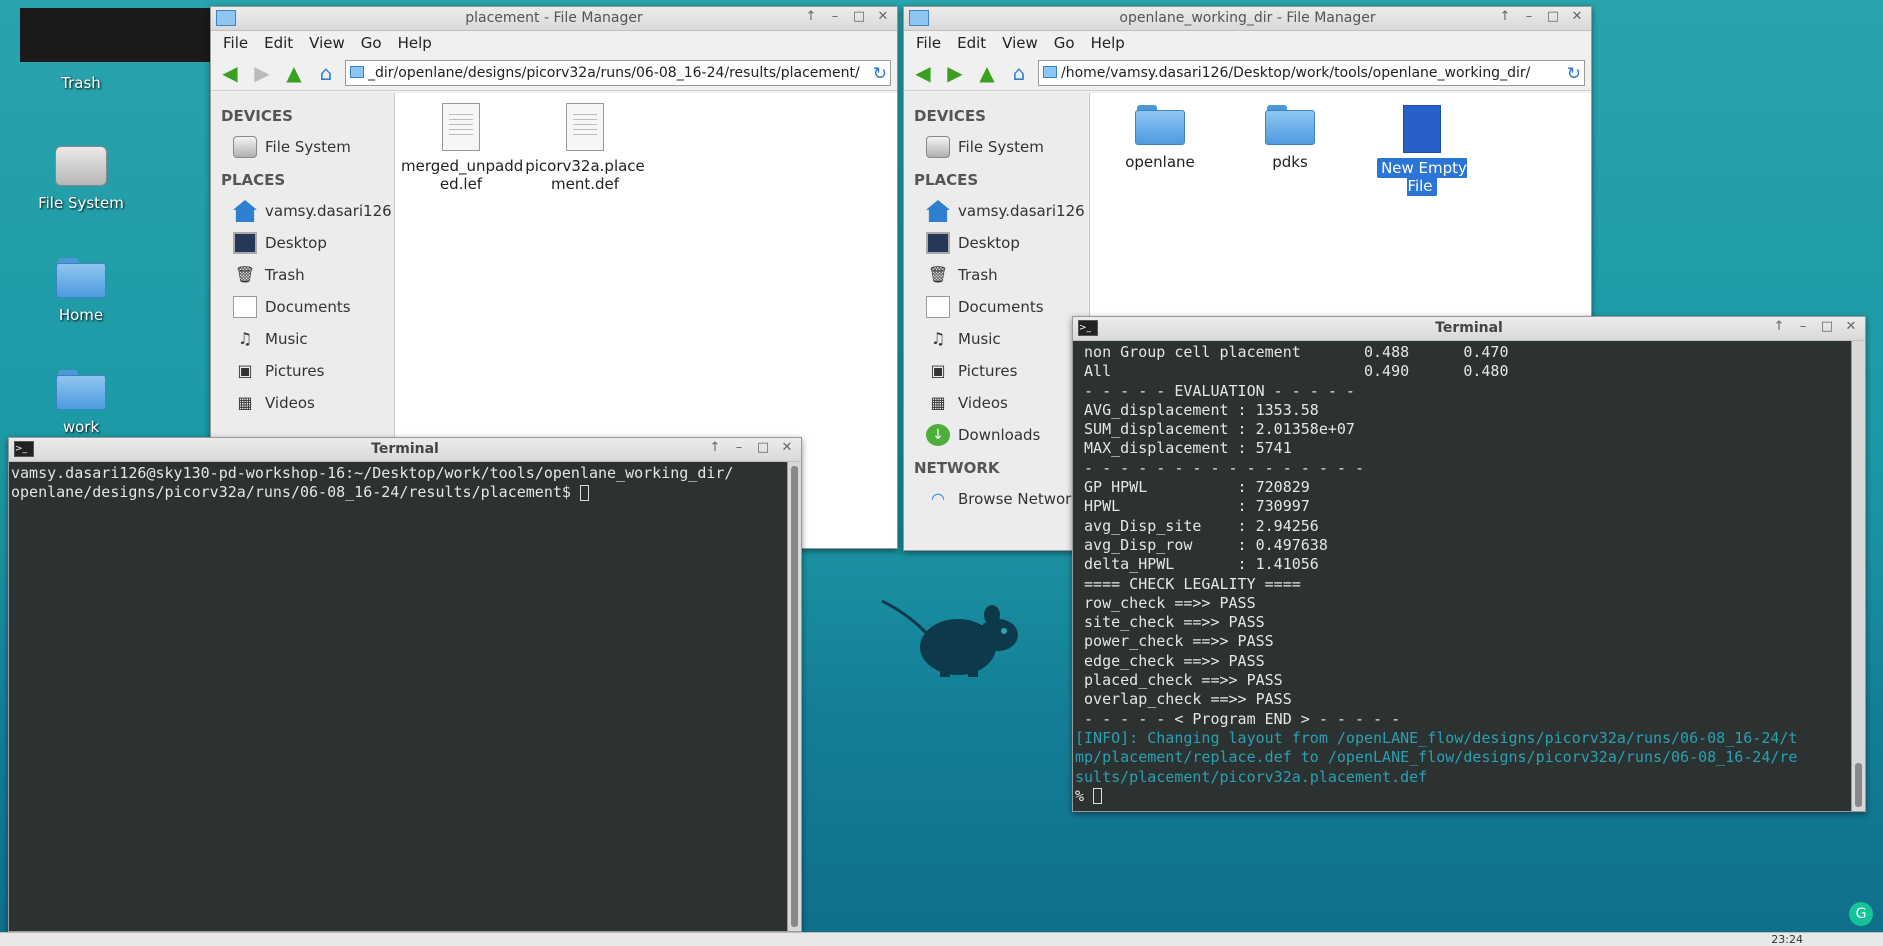 The height and width of the screenshot is (946, 1883). Describe the element at coordinates (1290, 125) in the screenshot. I see `folder-link-icon` at that location.